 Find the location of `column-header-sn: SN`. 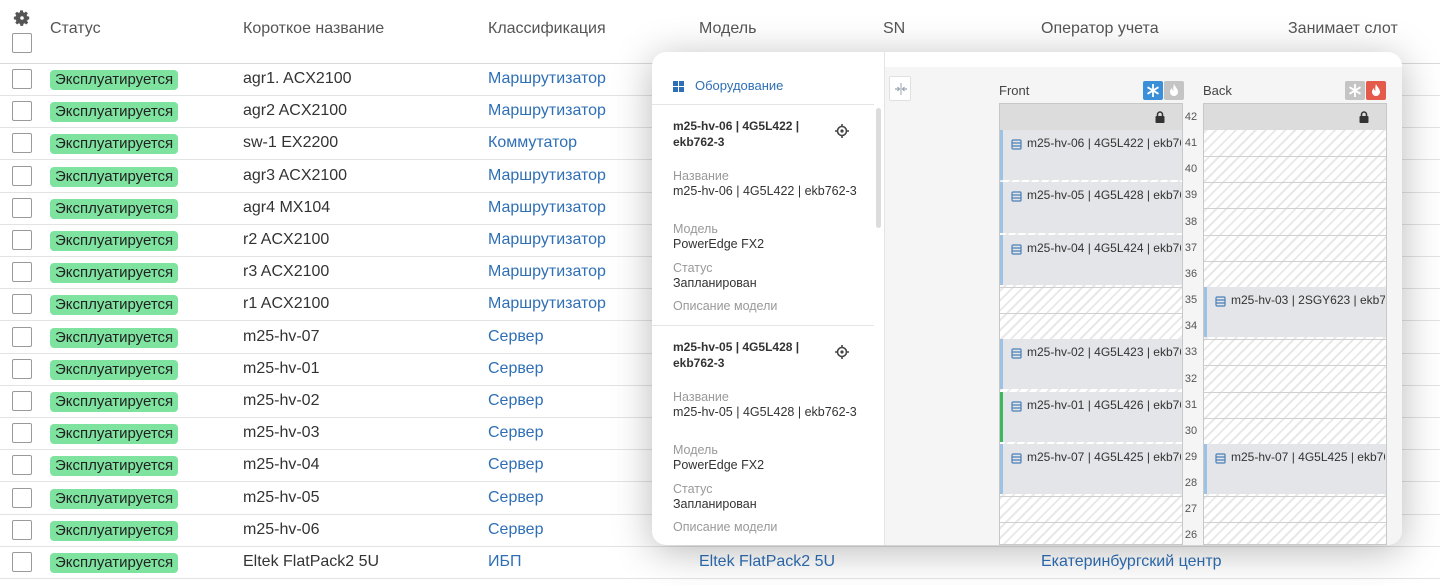

column-header-sn: SN is located at coordinates (894, 29).